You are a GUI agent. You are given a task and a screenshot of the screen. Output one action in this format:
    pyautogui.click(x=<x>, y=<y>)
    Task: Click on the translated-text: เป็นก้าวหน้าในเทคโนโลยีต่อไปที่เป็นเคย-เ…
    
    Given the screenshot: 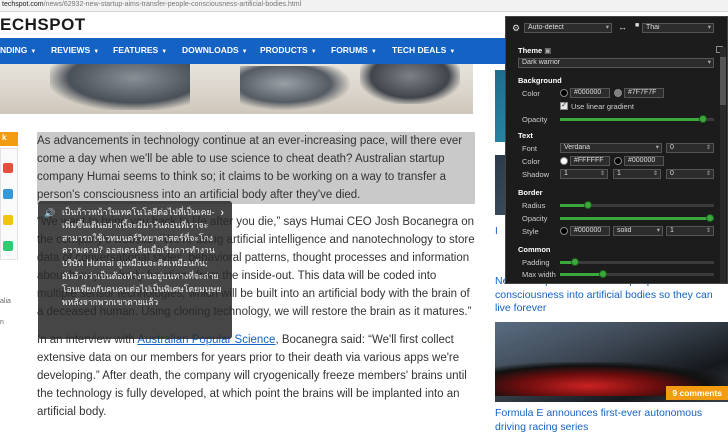 What is the action you would take?
    pyautogui.click(x=142, y=258)
    